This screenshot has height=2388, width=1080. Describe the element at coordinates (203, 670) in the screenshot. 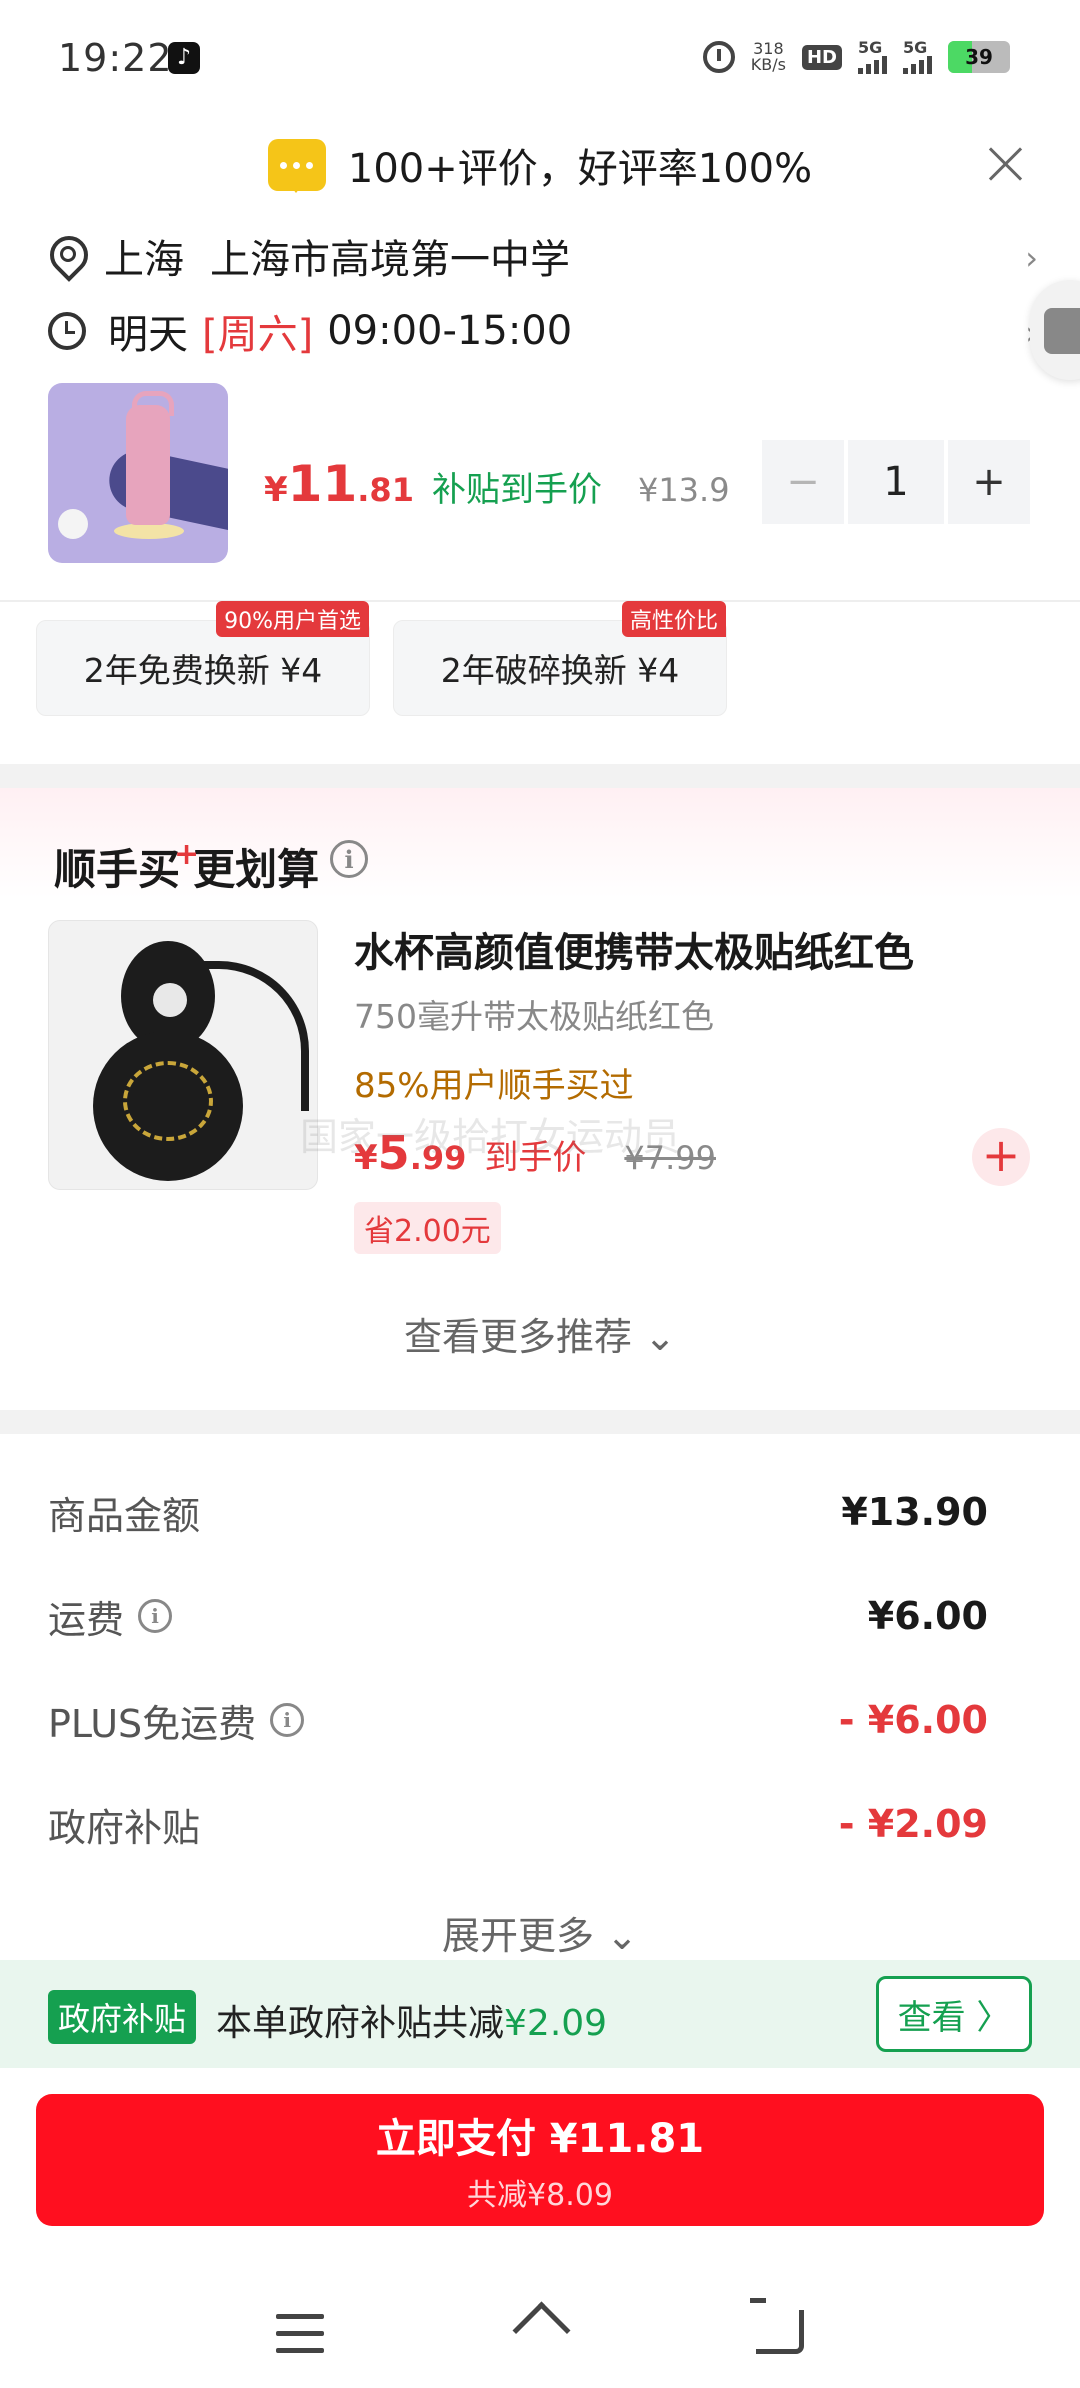

I see `service-label: 2年免费换新 ¥4` at that location.